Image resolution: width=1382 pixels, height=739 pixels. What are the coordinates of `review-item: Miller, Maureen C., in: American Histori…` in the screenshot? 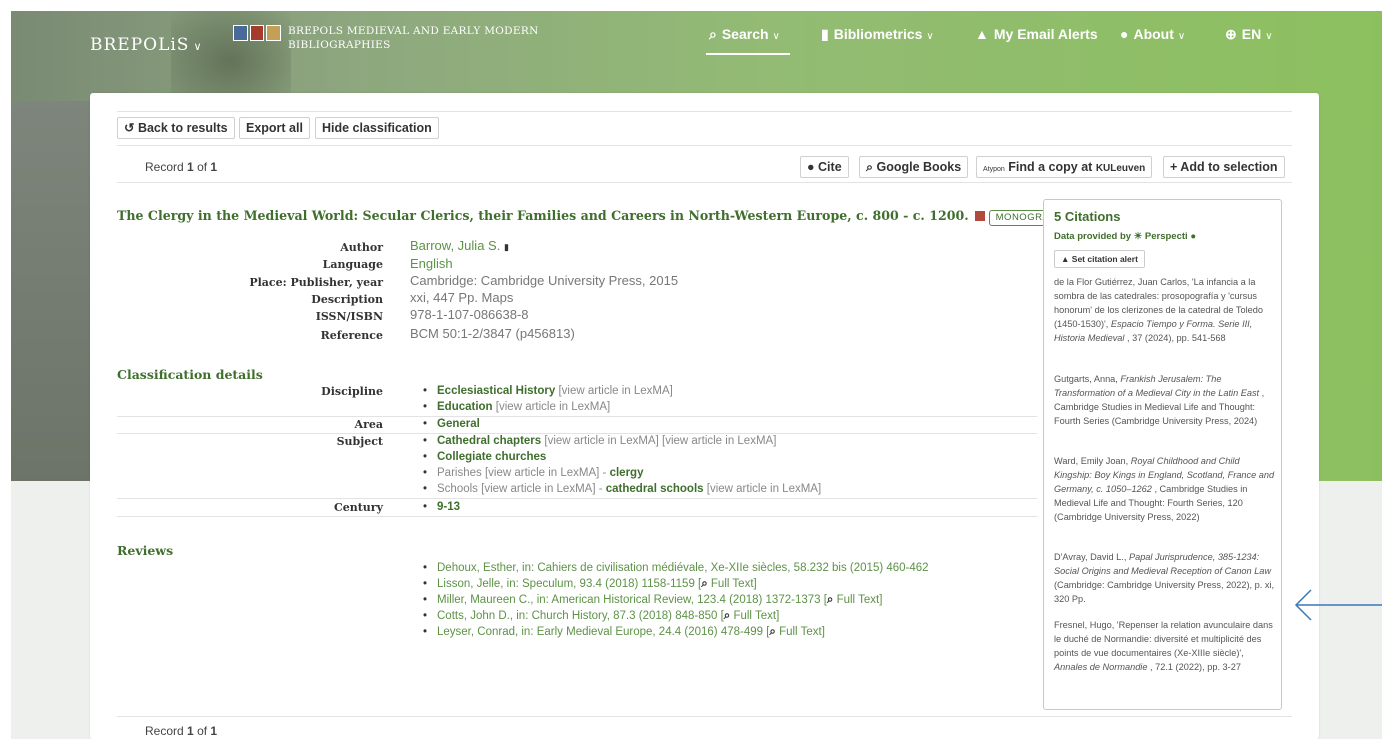 It's located at (652, 600).